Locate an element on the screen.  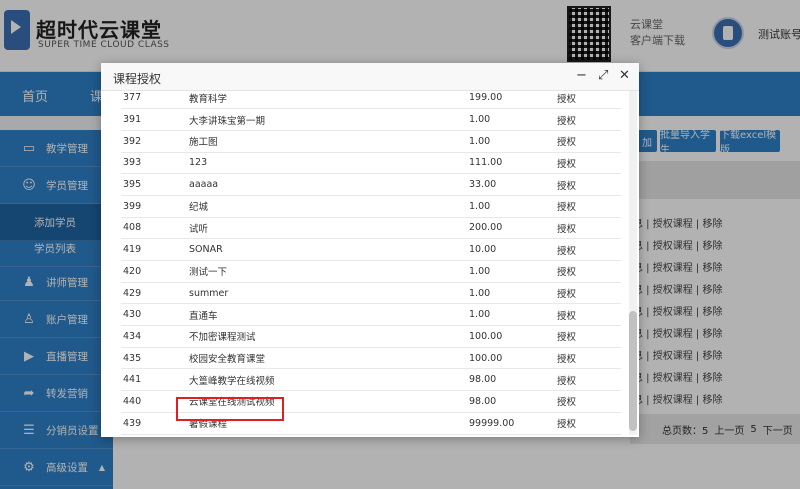
table-row: 441 大篁峰教学在线视频 98.00 授权 is located at coordinates (371, 380).